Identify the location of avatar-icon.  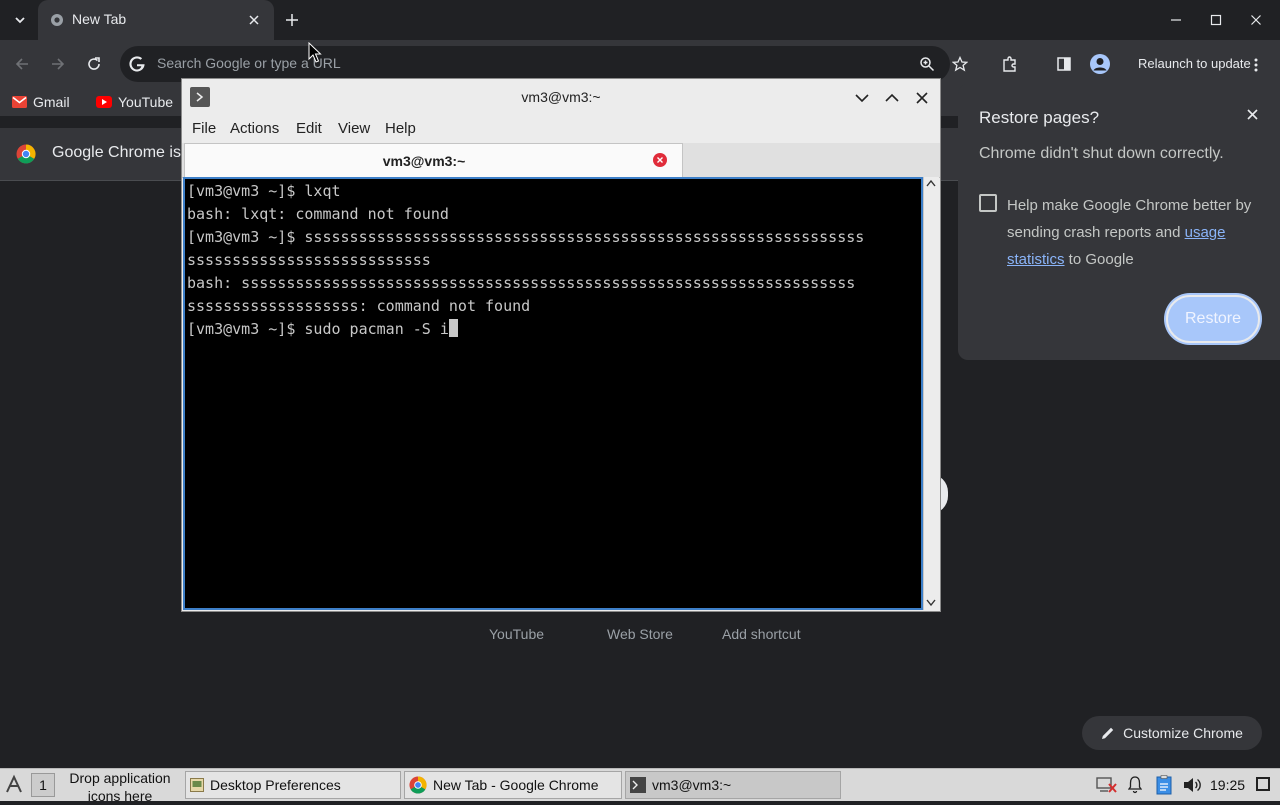
(1100, 64).